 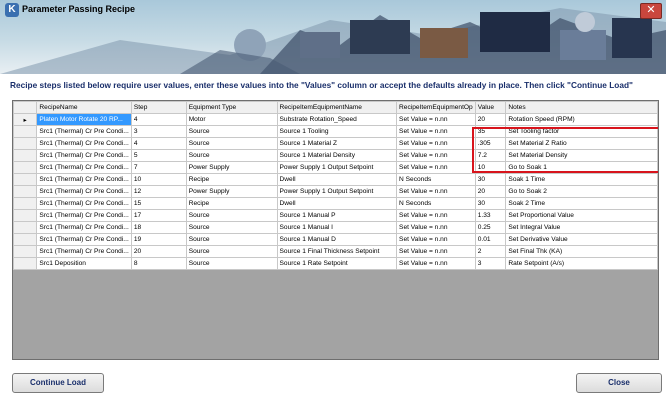 What do you see at coordinates (490, 155) in the screenshot?
I see `cell-value: 7.2` at bounding box center [490, 155].